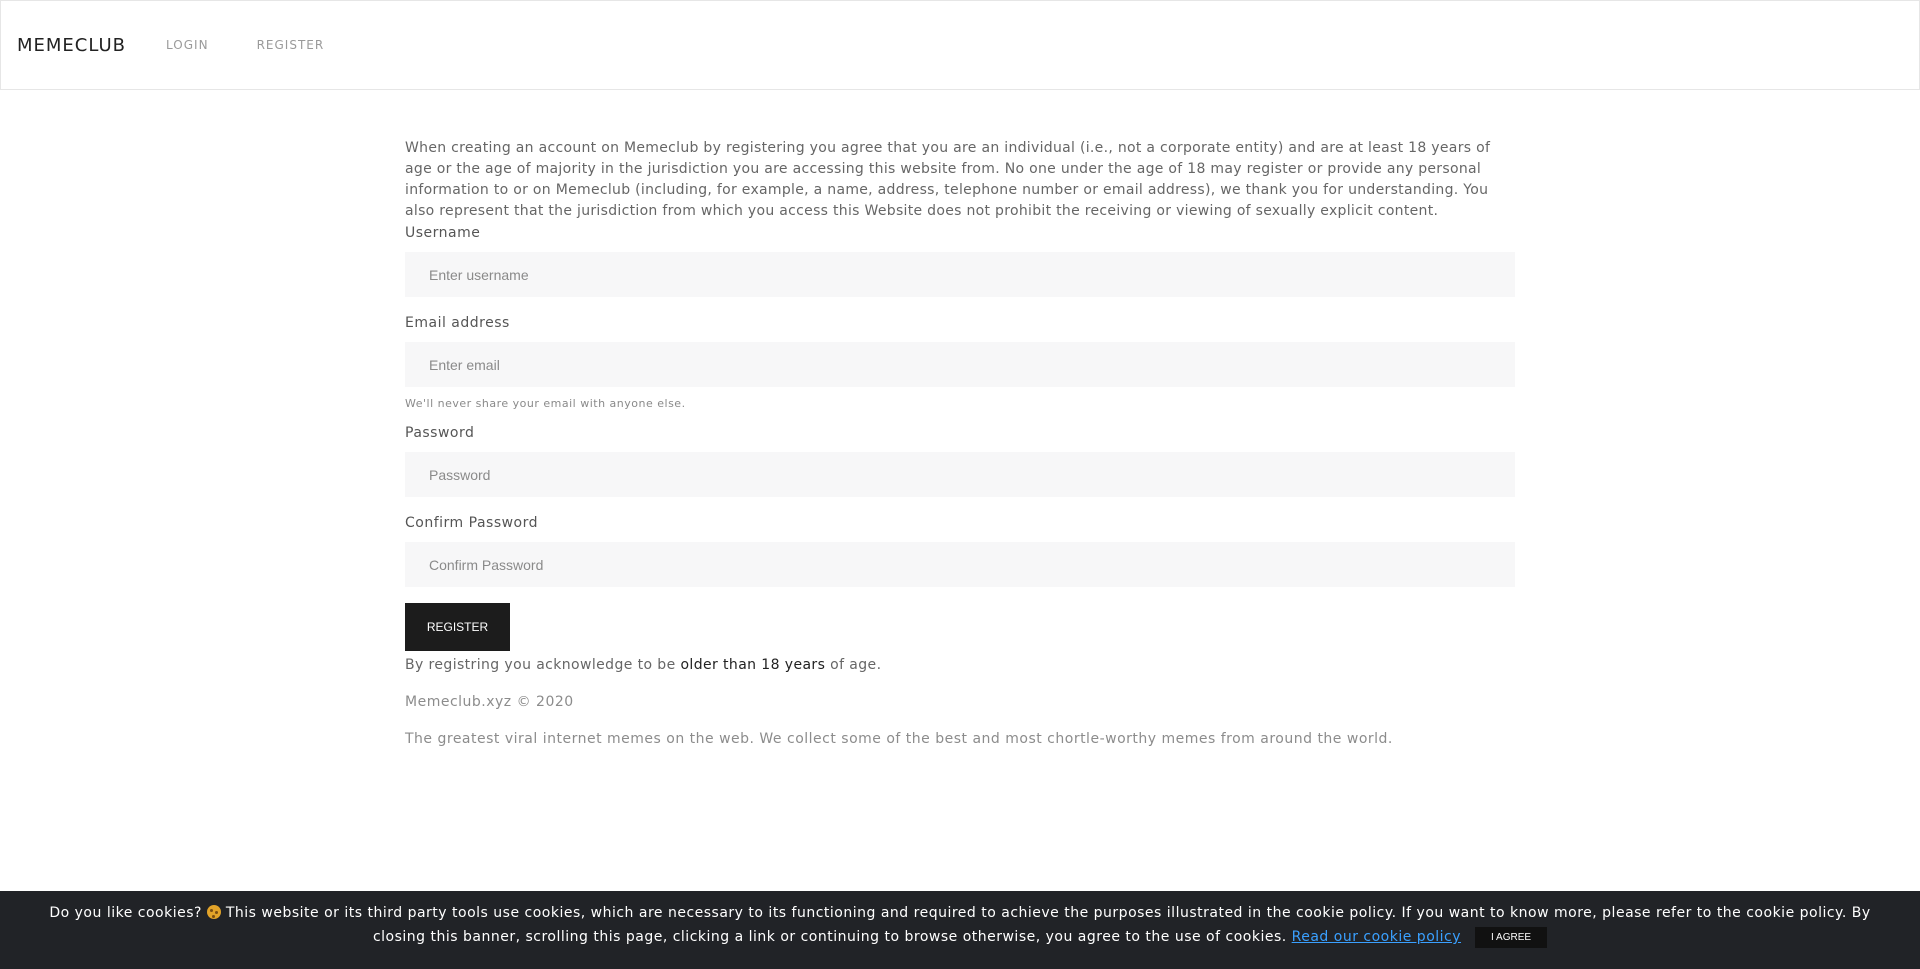 This screenshot has width=1920, height=969. I want to click on brand-logo: MEMECLUB, so click(71, 45).